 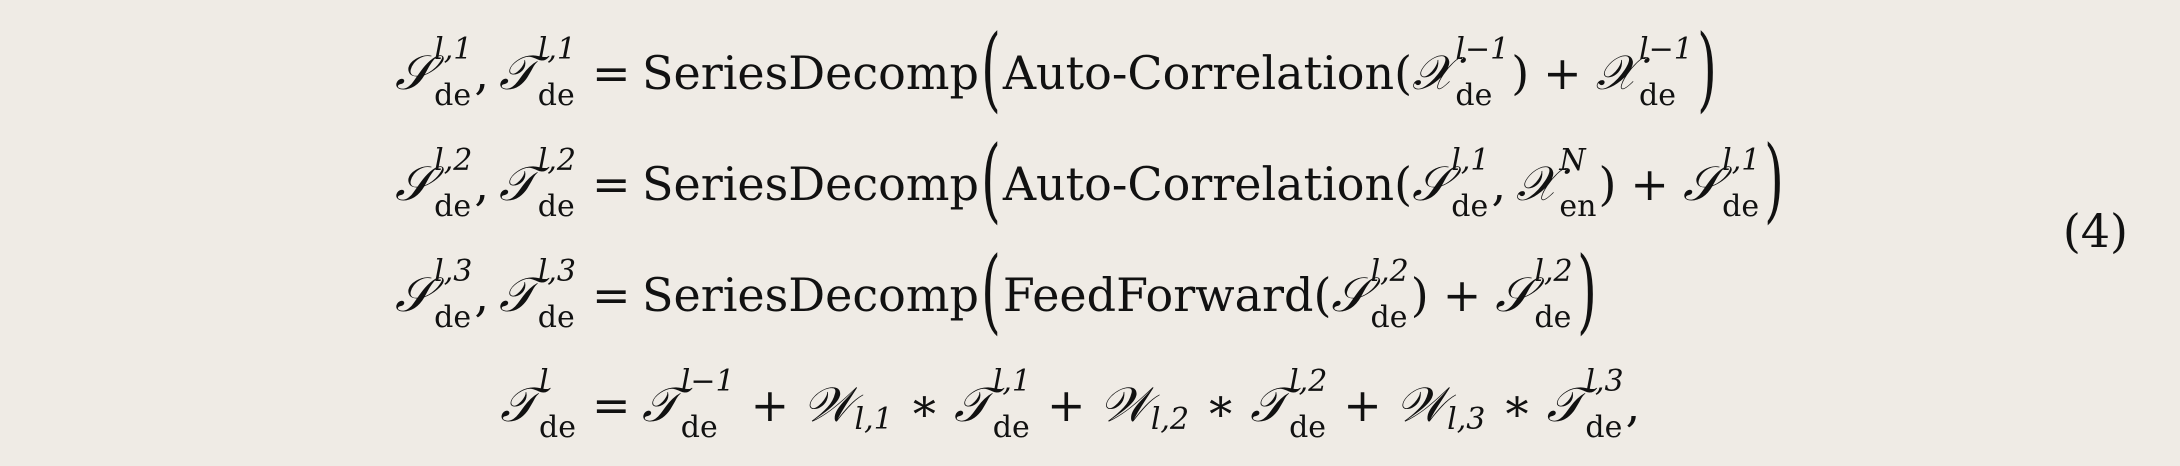 I want to click on supsub: Nen, so click(x=1577, y=184).